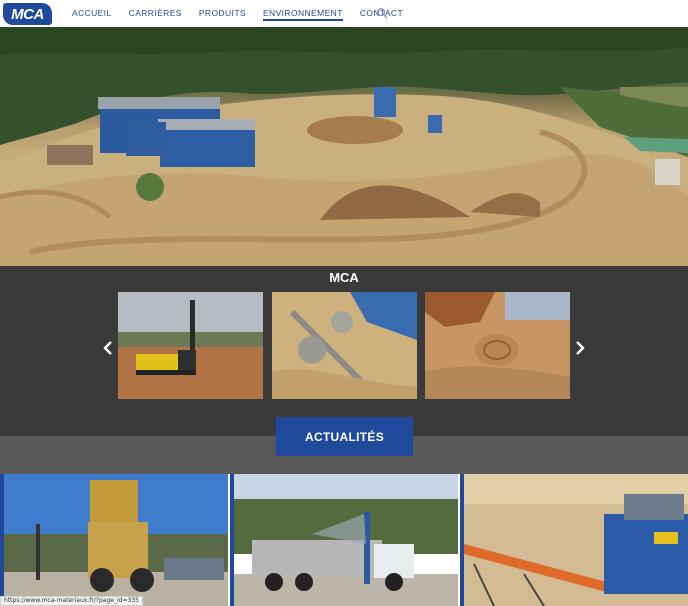 The height and width of the screenshot is (606, 688). What do you see at coordinates (580, 348) in the screenshot?
I see `chevron-right-icon` at bounding box center [580, 348].